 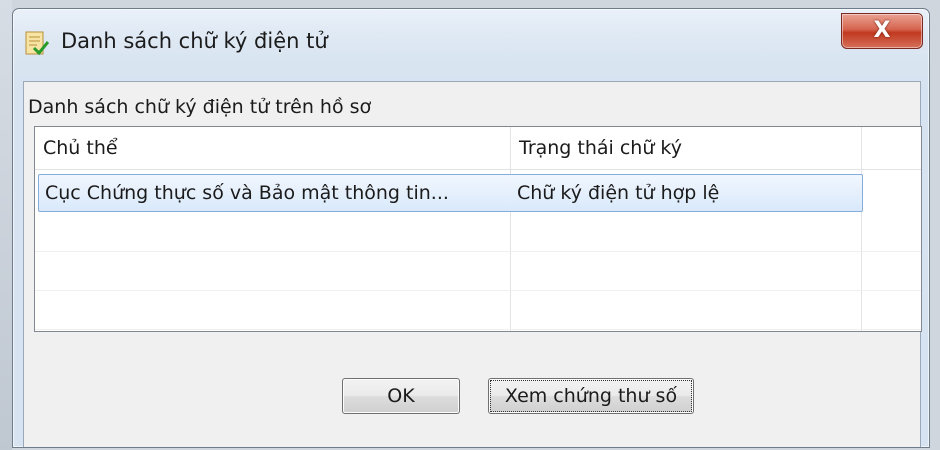 What do you see at coordinates (591, 396) in the screenshot?
I see `view-certificate-button: Xem chứng thư số` at bounding box center [591, 396].